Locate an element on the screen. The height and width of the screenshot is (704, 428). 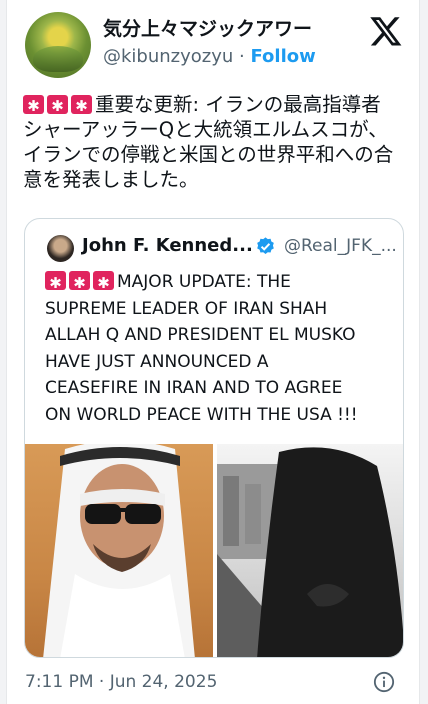
man-in-headdress-image is located at coordinates (119, 550).